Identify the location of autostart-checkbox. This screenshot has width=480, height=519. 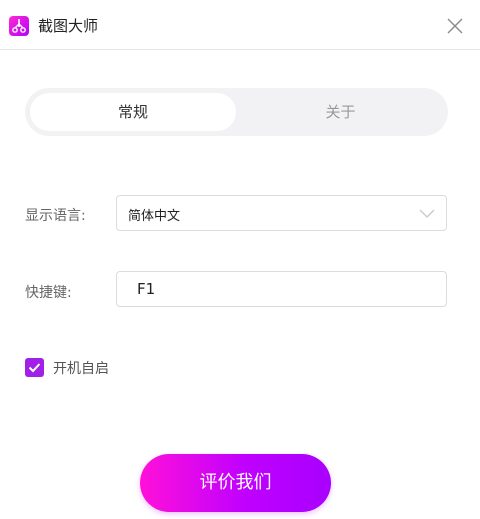
(34, 367).